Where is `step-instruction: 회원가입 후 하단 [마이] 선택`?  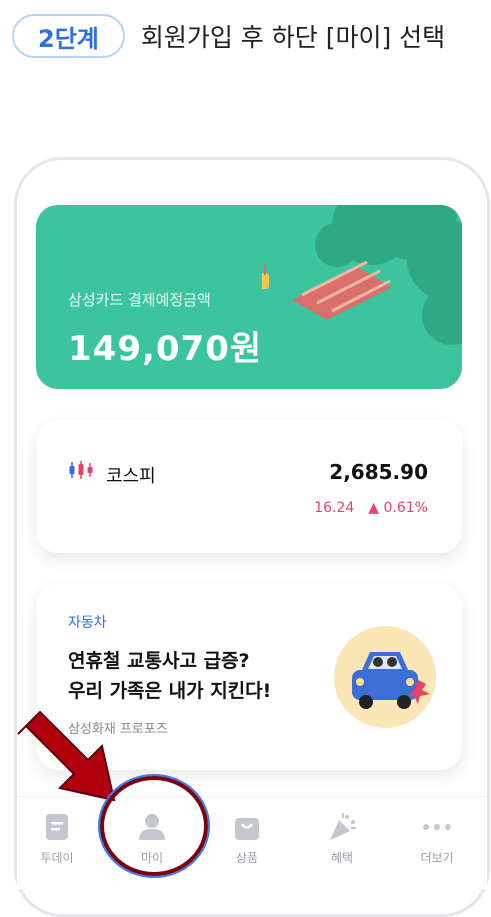
step-instruction: 회원가입 후 하단 [마이] 선택 is located at coordinates (293, 37).